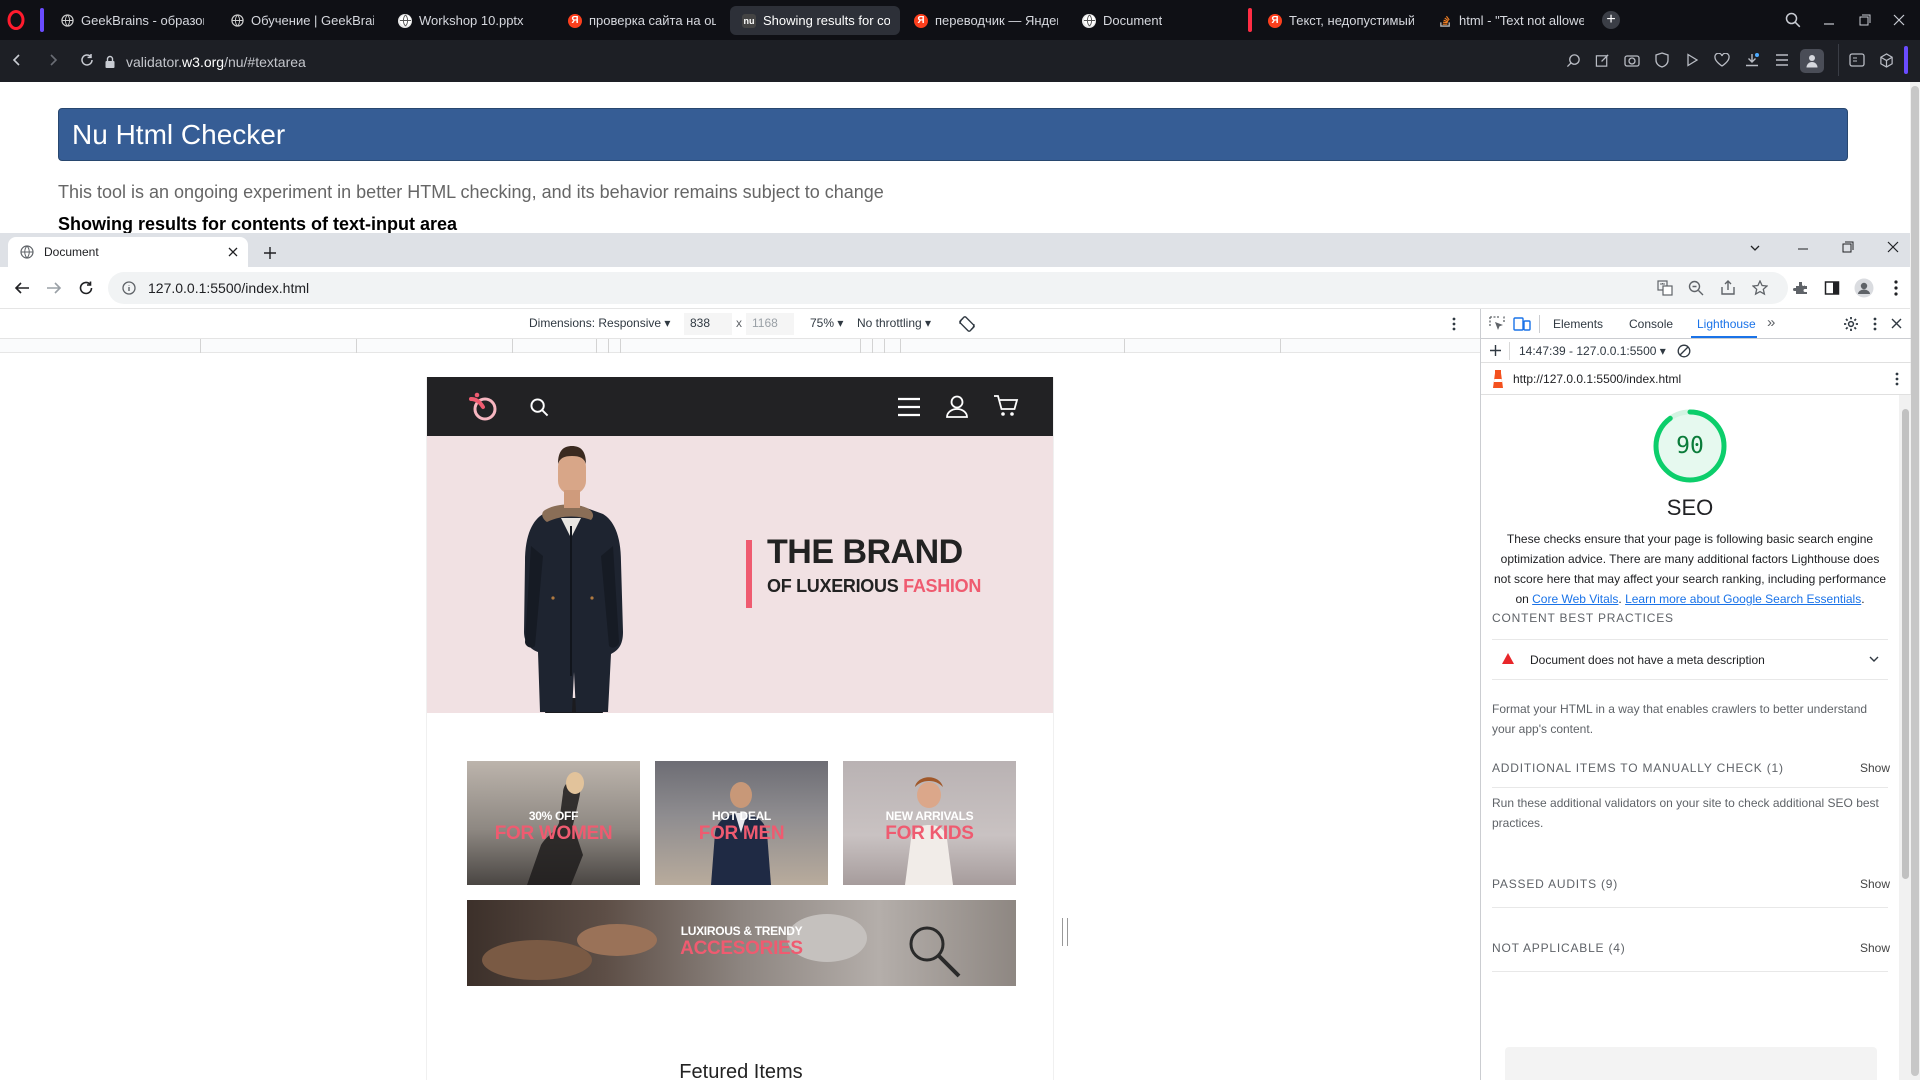 Image resolution: width=1920 pixels, height=1080 pixels. I want to click on opera-tab-4: Я проверка сайта на ошиб, so click(641, 20).